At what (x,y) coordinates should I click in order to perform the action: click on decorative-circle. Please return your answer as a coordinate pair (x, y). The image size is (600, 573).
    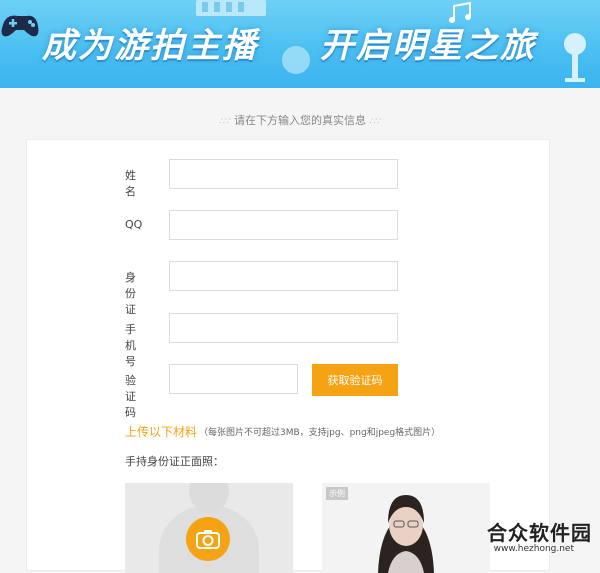
    Looking at the image, I should click on (296, 60).